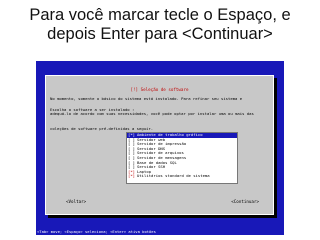 This screenshot has width=320, height=240. What do you see at coordinates (76, 202) in the screenshot?
I see `back-button: <Voltar>` at bounding box center [76, 202].